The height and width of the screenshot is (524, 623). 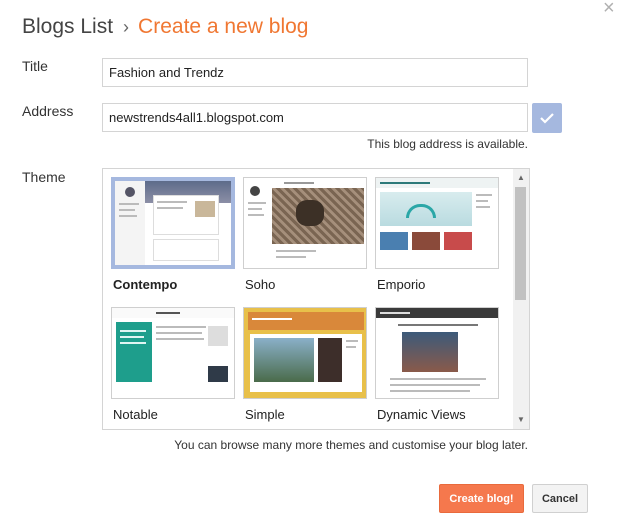 What do you see at coordinates (437, 353) in the screenshot?
I see `theme-dynamic-views-preview` at bounding box center [437, 353].